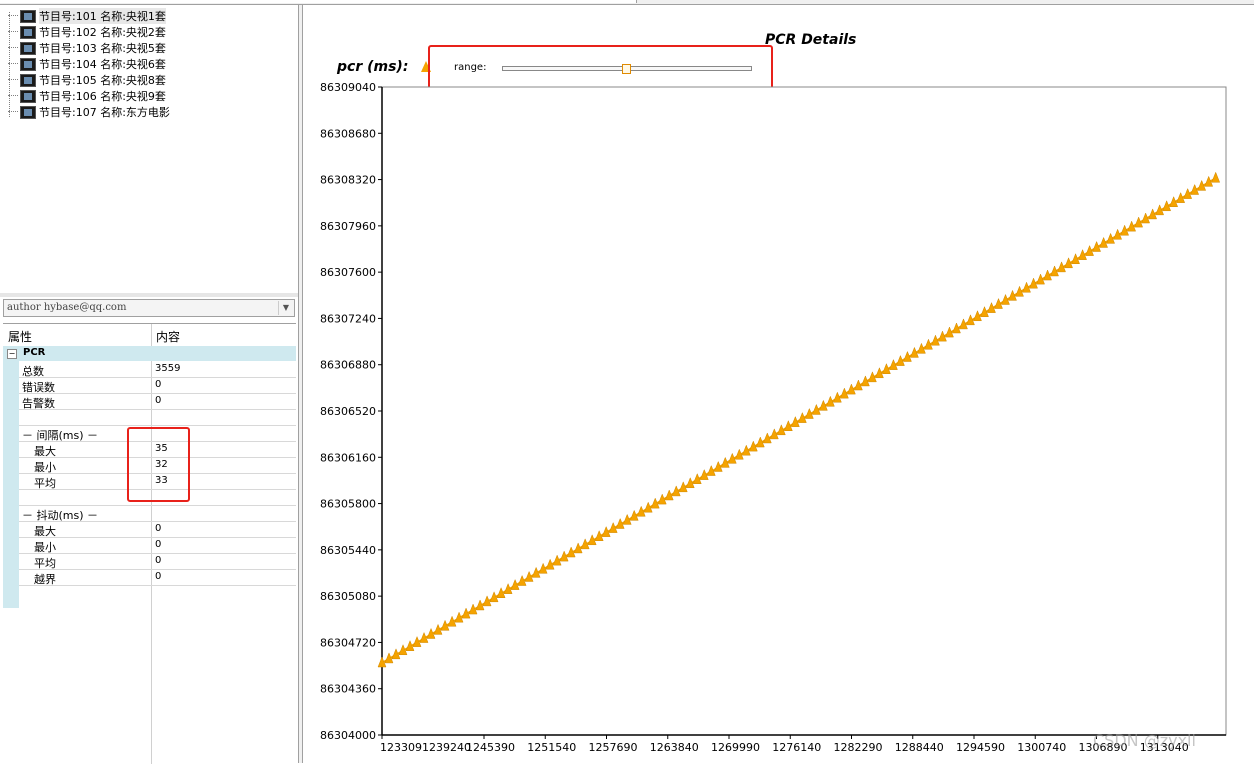  What do you see at coordinates (674, 747) in the screenshot?
I see `x-tick-label: 1263840` at bounding box center [674, 747].